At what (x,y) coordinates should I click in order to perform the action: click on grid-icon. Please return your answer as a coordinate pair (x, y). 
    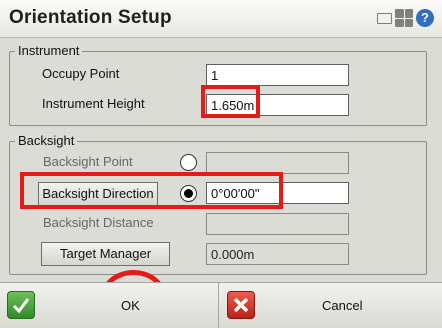
    Looking at the image, I should click on (404, 18).